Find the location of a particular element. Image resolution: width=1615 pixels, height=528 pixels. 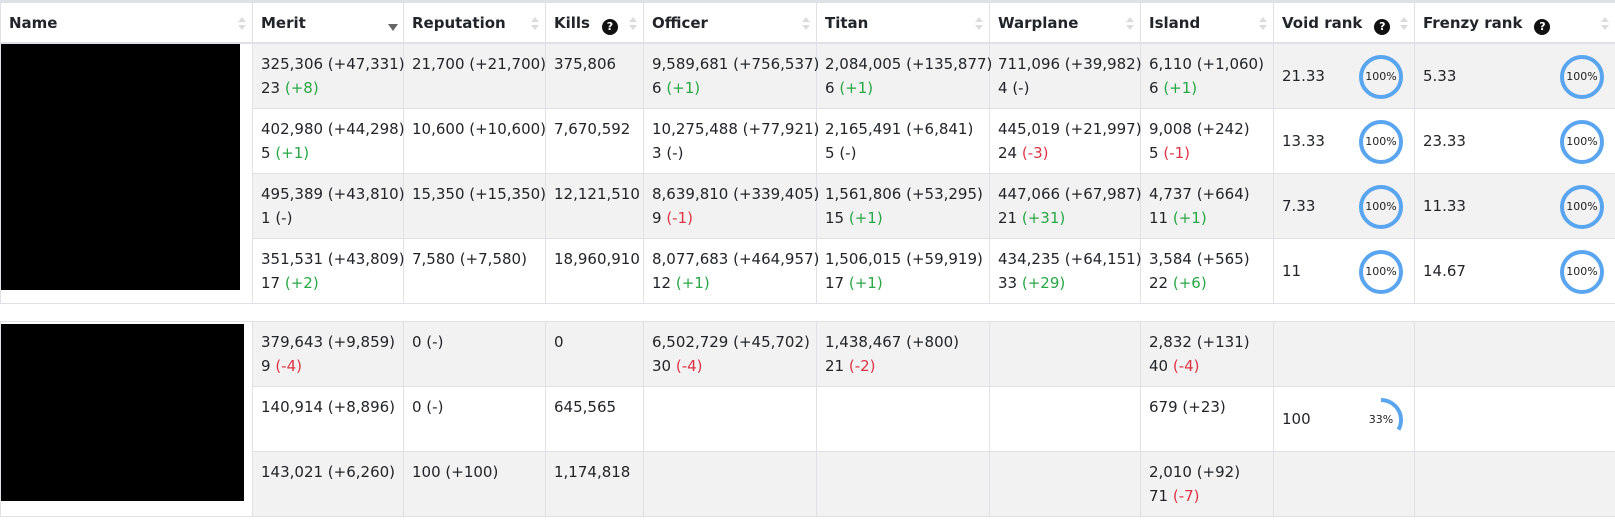

officer-rank: 3 is located at coordinates (657, 152).